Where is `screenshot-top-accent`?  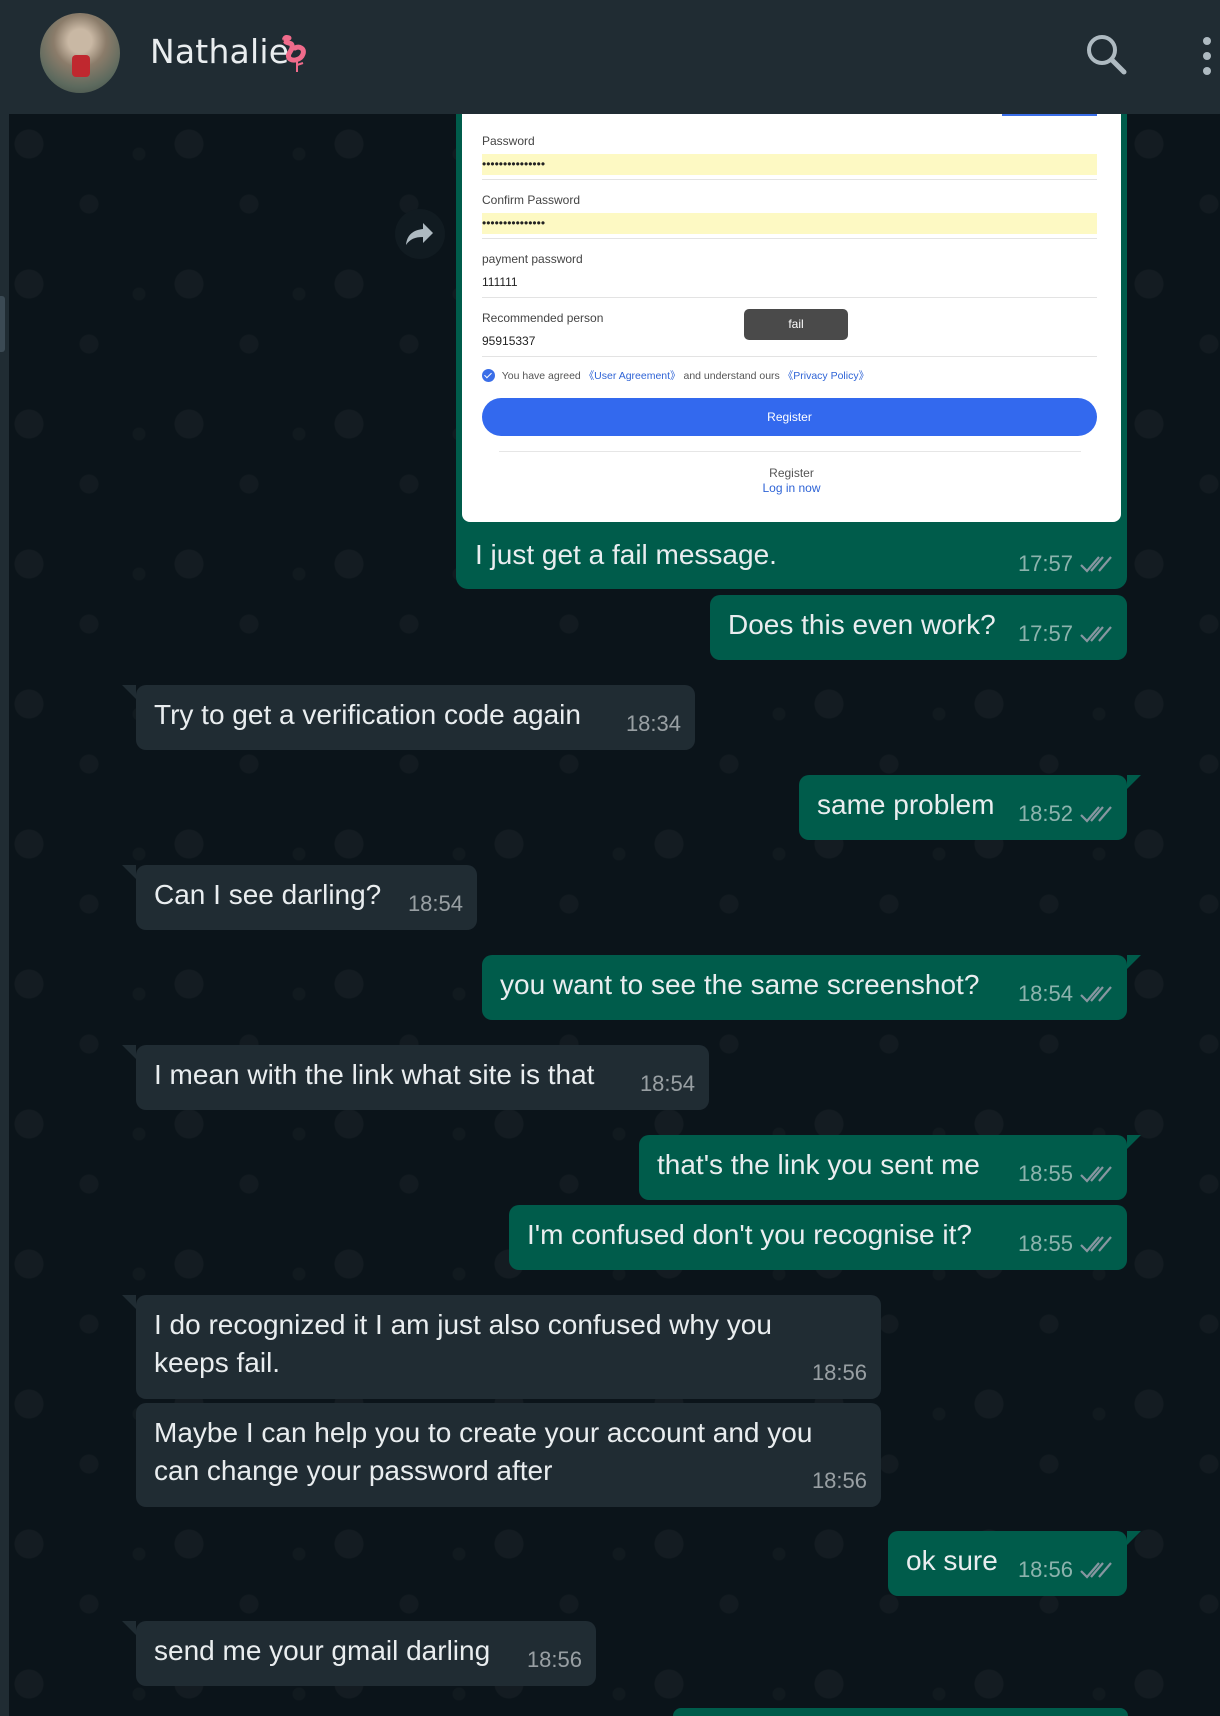 screenshot-top-accent is located at coordinates (1049, 115).